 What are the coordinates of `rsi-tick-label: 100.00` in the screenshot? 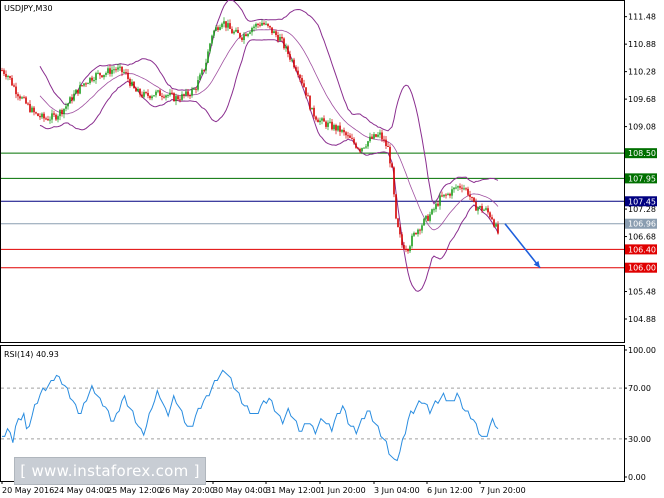 It's located at (642, 350).